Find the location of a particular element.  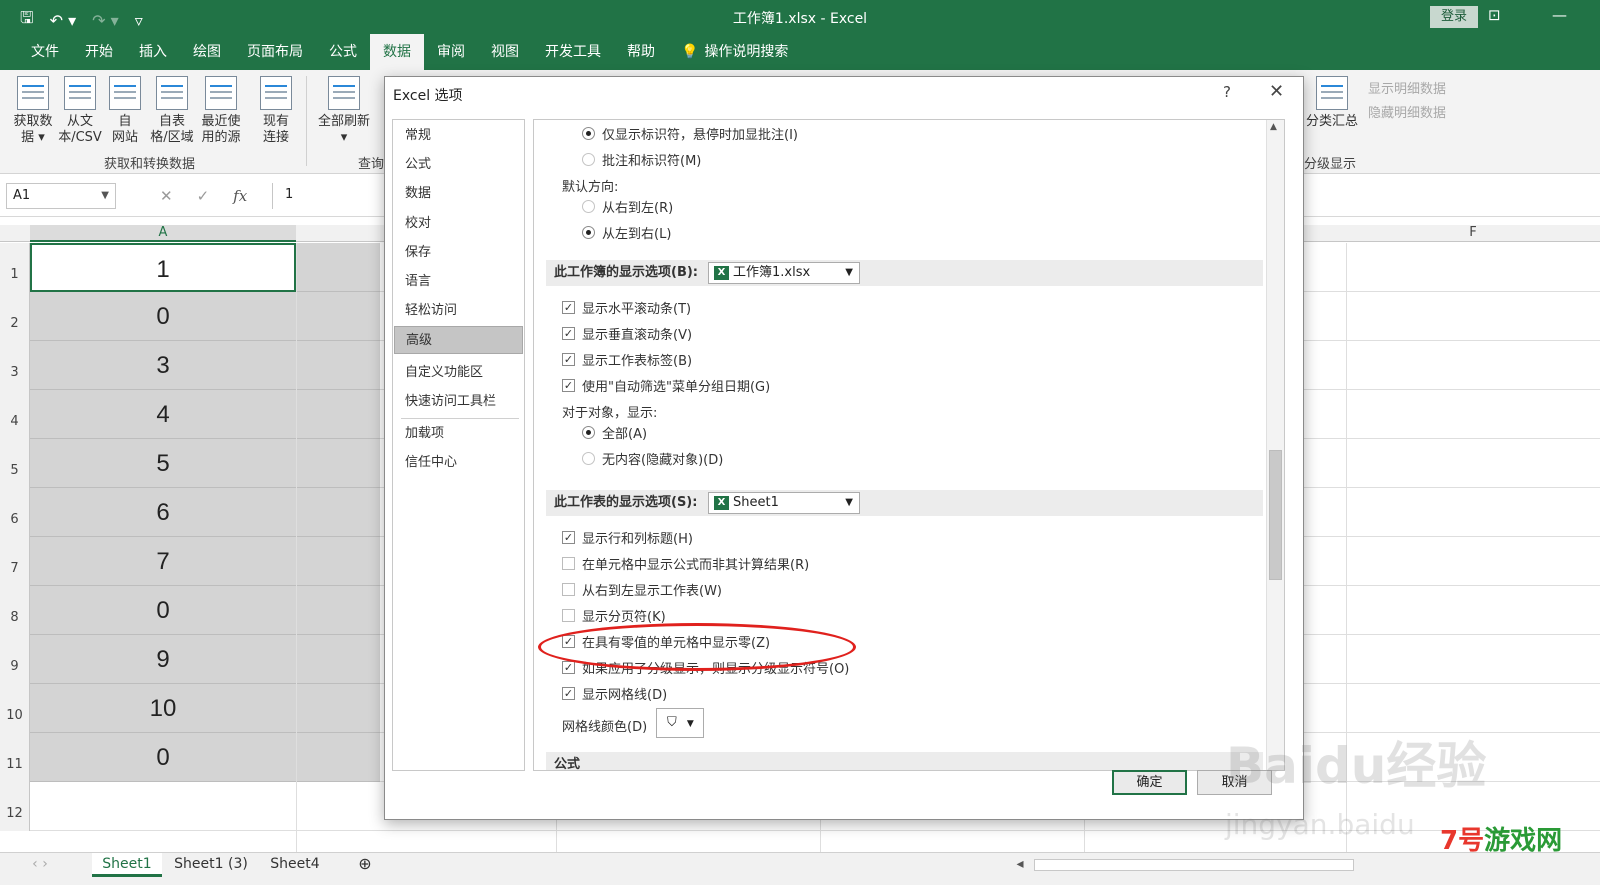

checkbox-sheet-tabs: ✓ is located at coordinates (568, 359).